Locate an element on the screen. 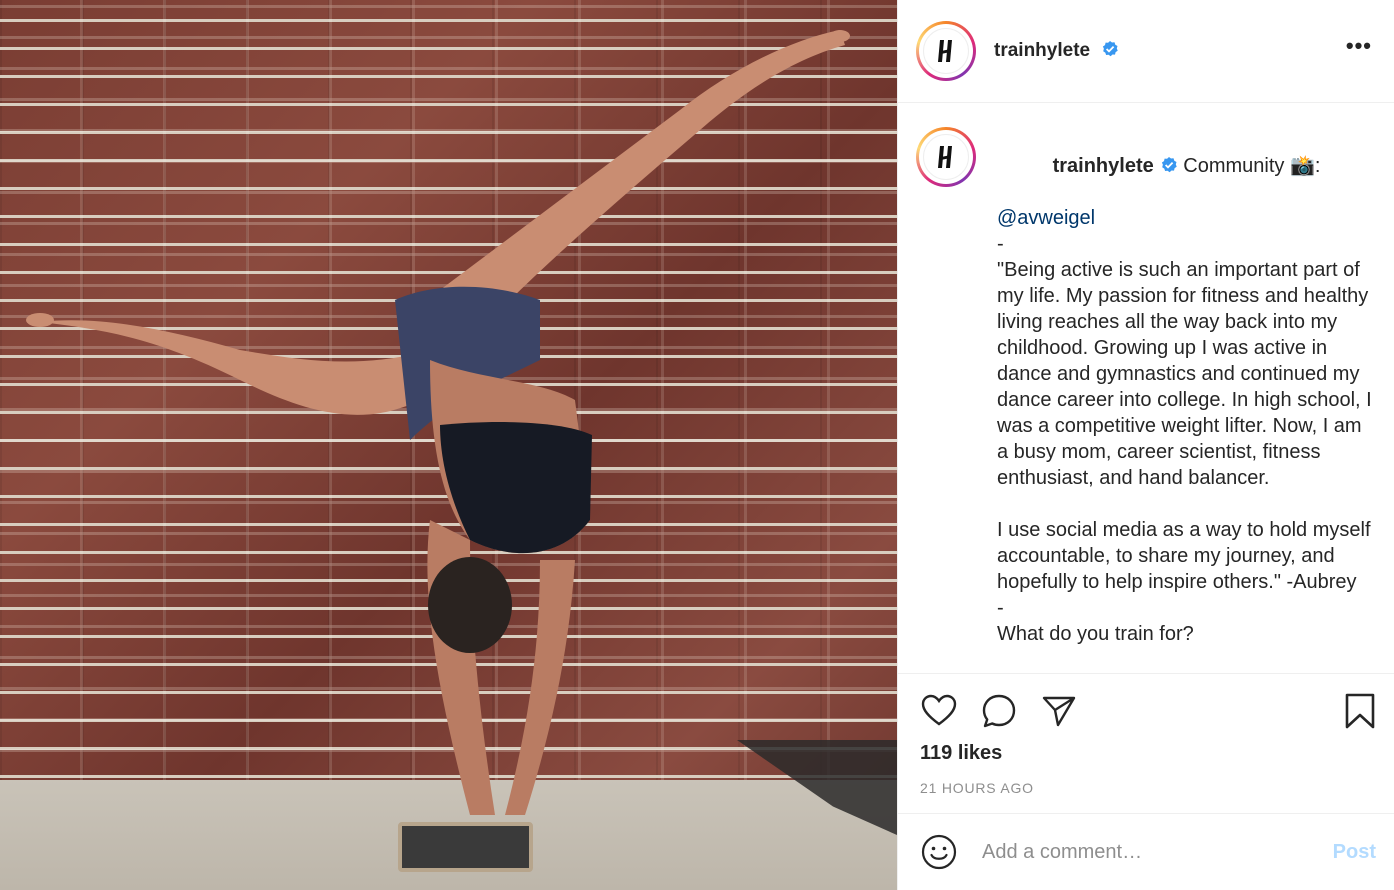 Image resolution: width=1394 pixels, height=890 pixels. likes-count: 119 likes is located at coordinates (961, 753).